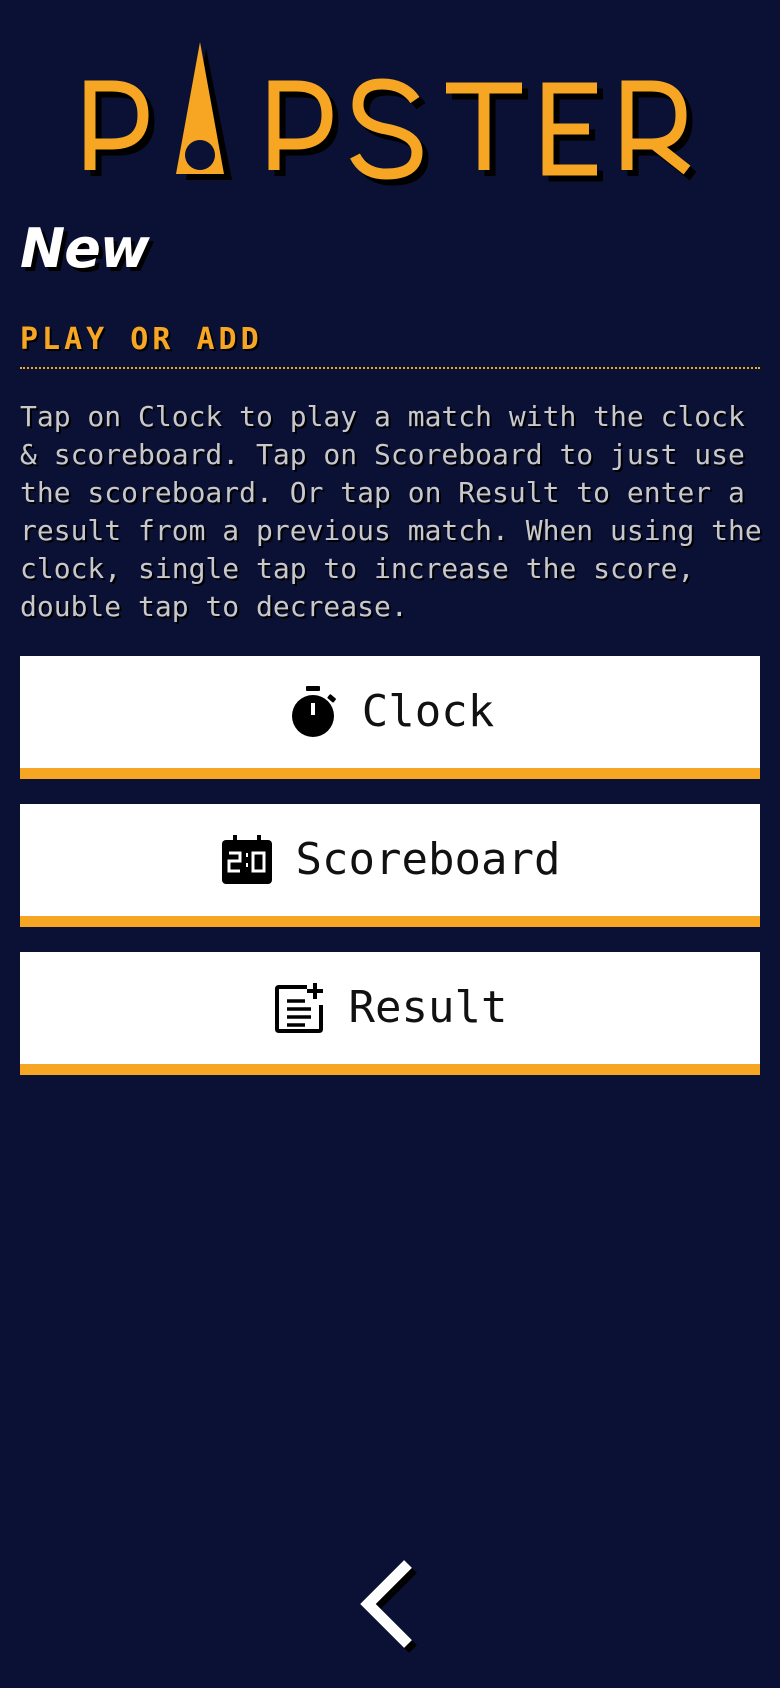 The width and height of the screenshot is (780, 1688). Describe the element at coordinates (141, 339) in the screenshot. I see `section-subheading: PLAY OR ADD` at that location.